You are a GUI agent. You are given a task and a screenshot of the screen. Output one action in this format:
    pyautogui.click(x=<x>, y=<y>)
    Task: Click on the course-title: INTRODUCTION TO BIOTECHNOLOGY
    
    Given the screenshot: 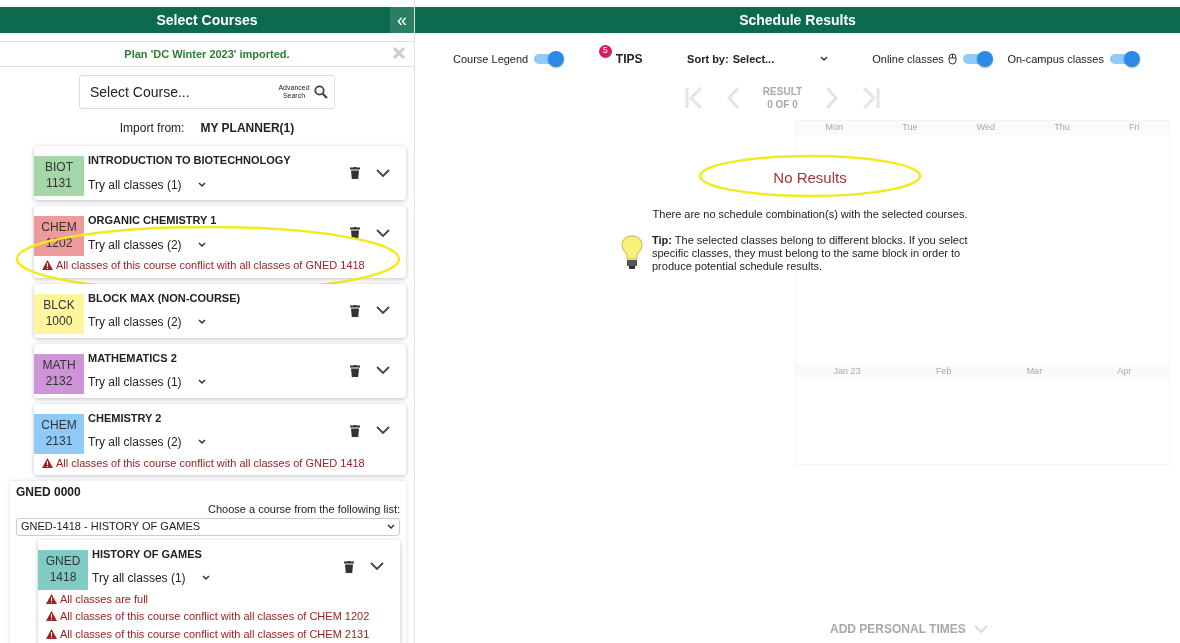 What is the action you would take?
    pyautogui.click(x=190, y=160)
    